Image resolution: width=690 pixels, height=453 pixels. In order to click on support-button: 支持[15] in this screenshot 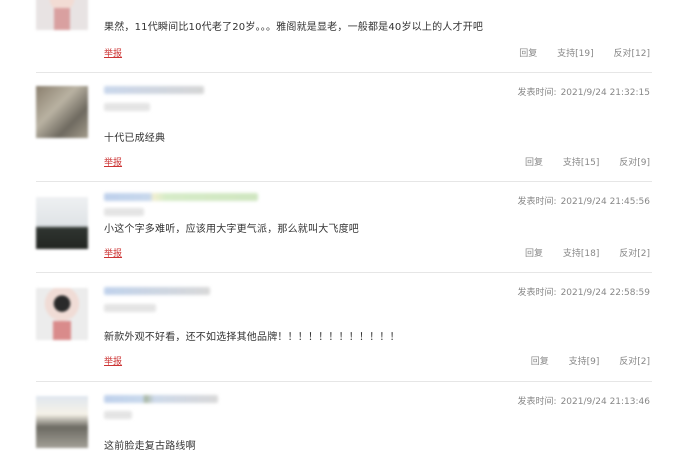, I will do `click(581, 163)`.